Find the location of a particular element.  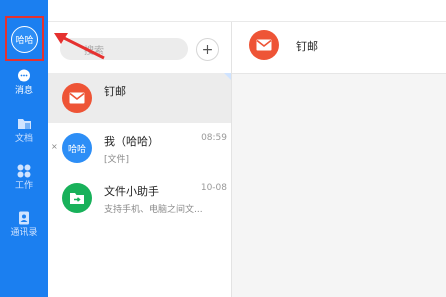

nav-item-docs: 文档 is located at coordinates (24, 130).